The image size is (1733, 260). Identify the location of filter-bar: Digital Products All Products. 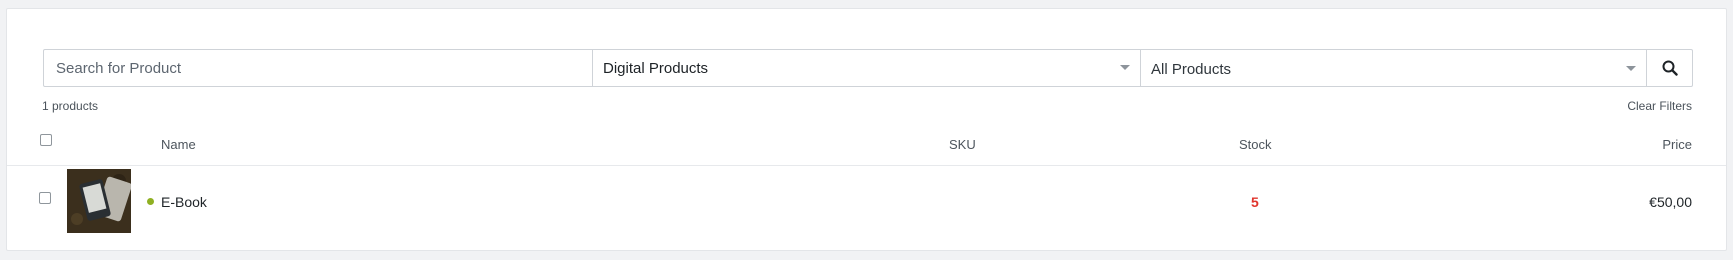
(868, 68).